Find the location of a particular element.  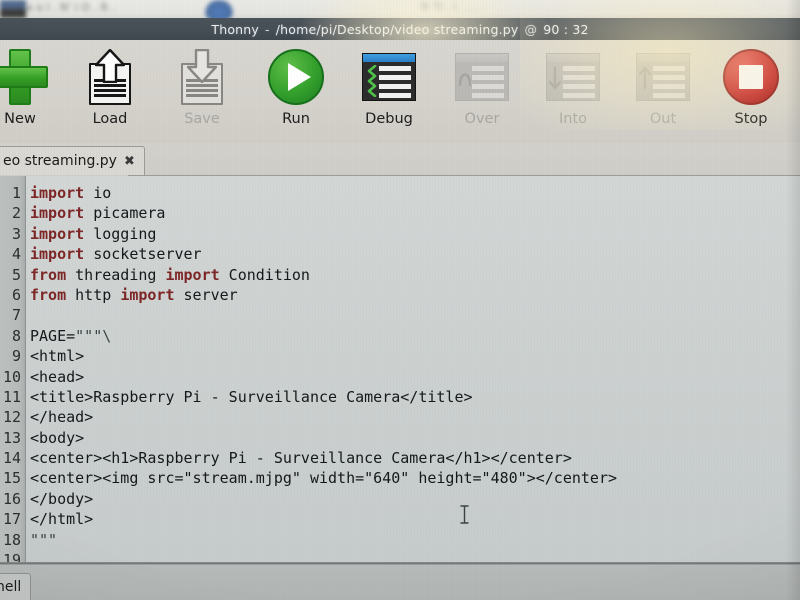

line-number-gutter: 1 2 3 4 5 6 7 8 9 10 11 12 13 14 15 16 17 18 19 is located at coordinates (13, 369).